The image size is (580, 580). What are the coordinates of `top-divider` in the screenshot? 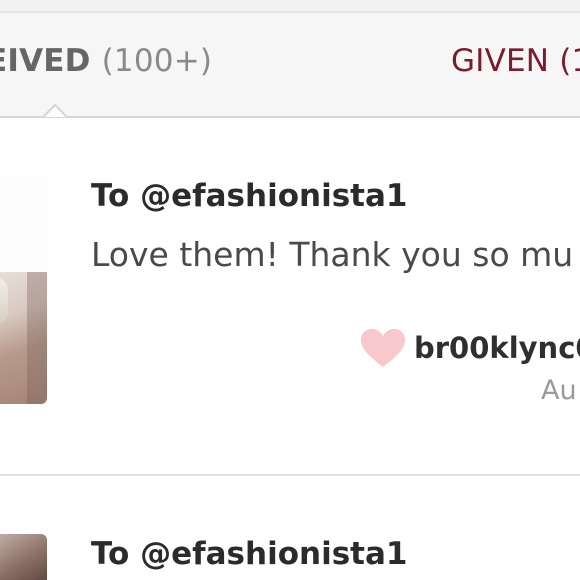 It's located at (290, 6).